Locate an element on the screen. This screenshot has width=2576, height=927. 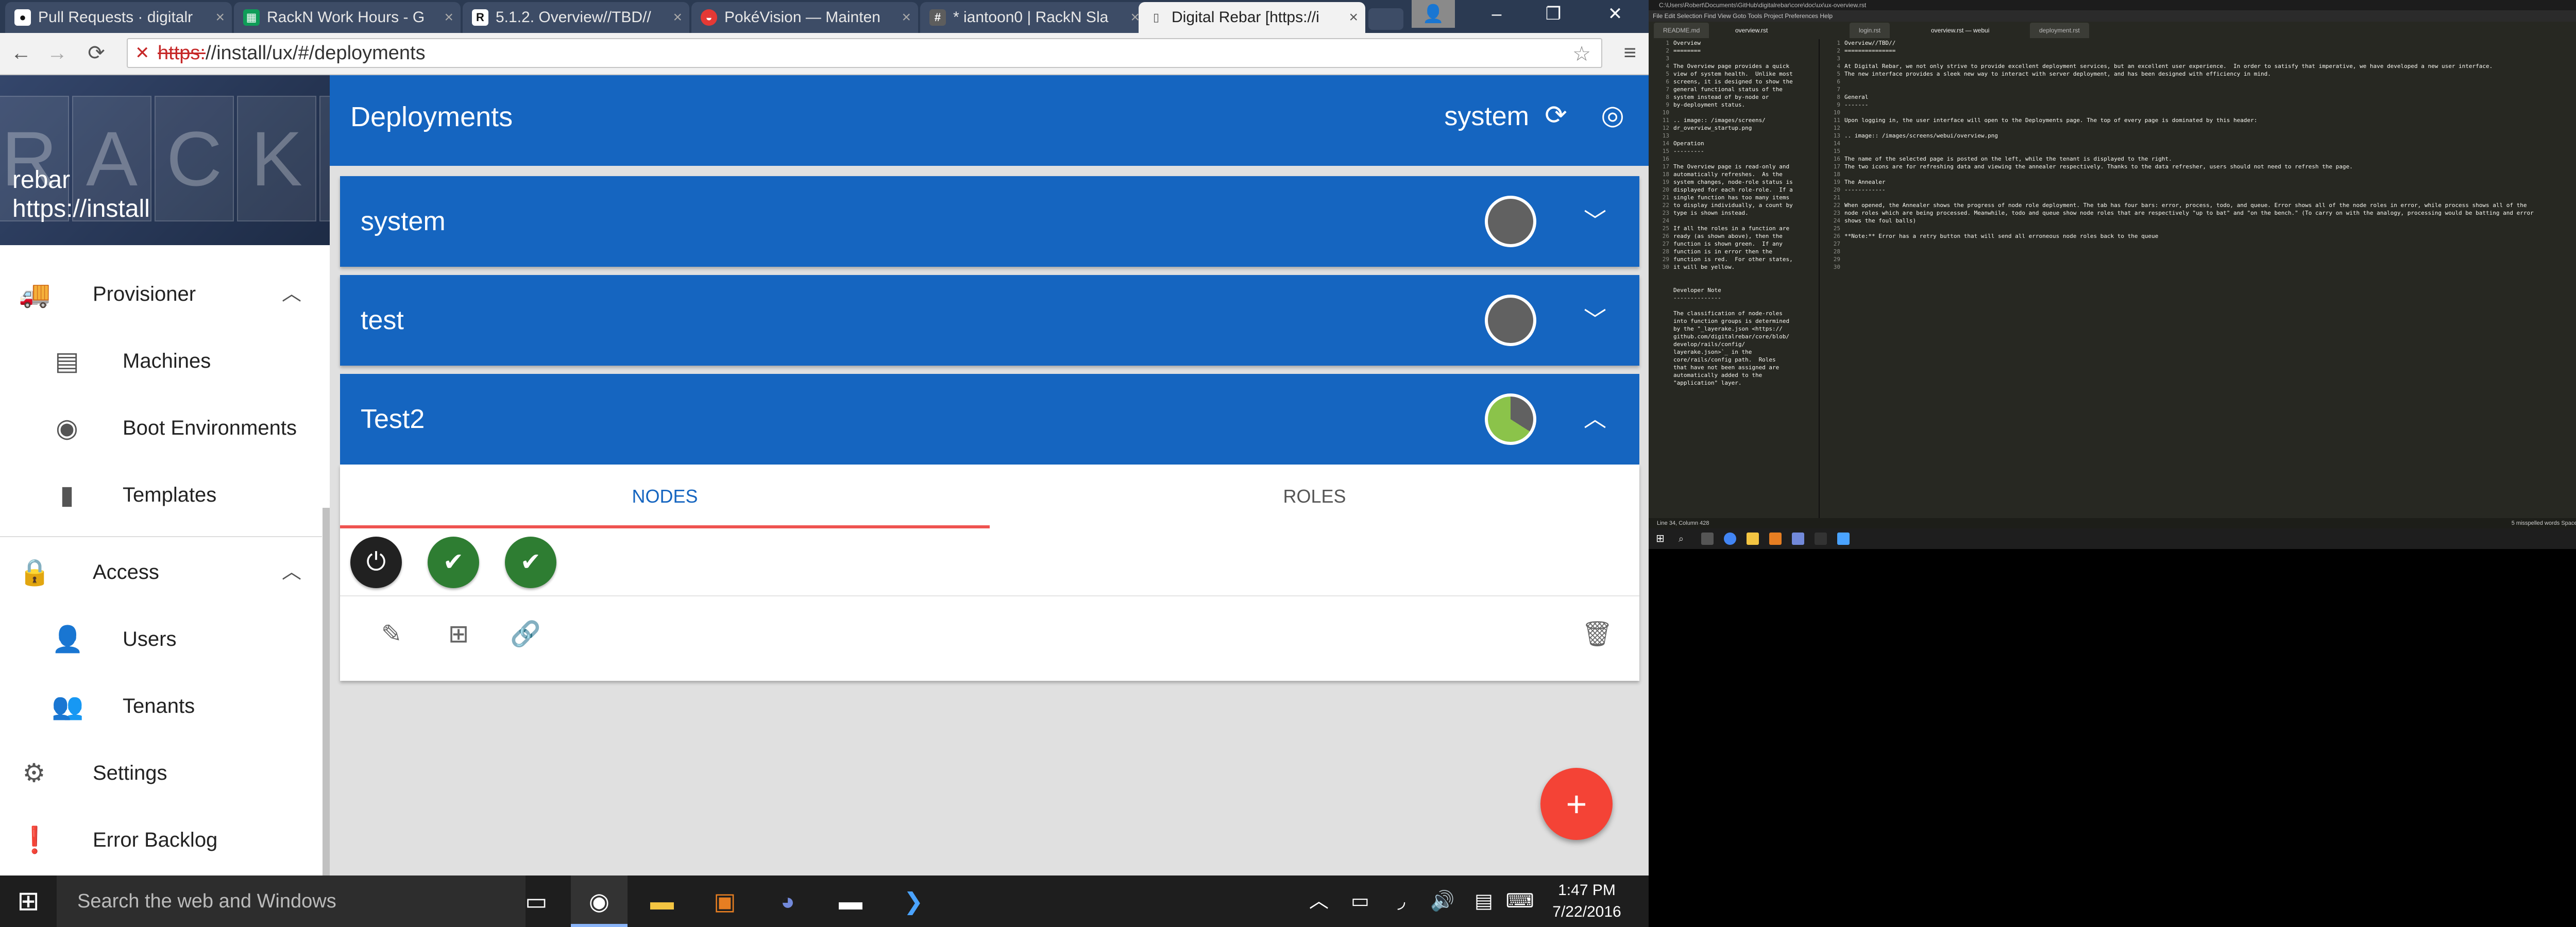
node-power-button: ⏻ is located at coordinates (376, 562).